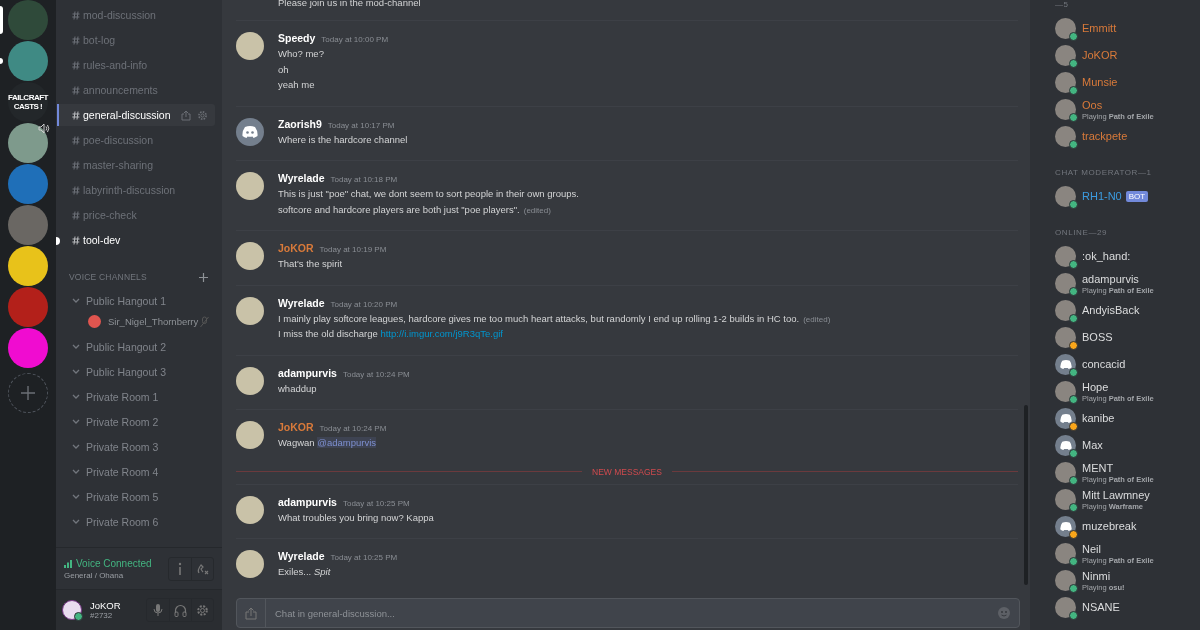 Image resolution: width=1200 pixels, height=630 pixels. Describe the element at coordinates (539, 318) in the screenshot. I see `message-text: I mainly play softcore leagues, hardcore gives me too much heart attacks, but randomly I end up rolling 1-2 builds in HC too.` at that location.